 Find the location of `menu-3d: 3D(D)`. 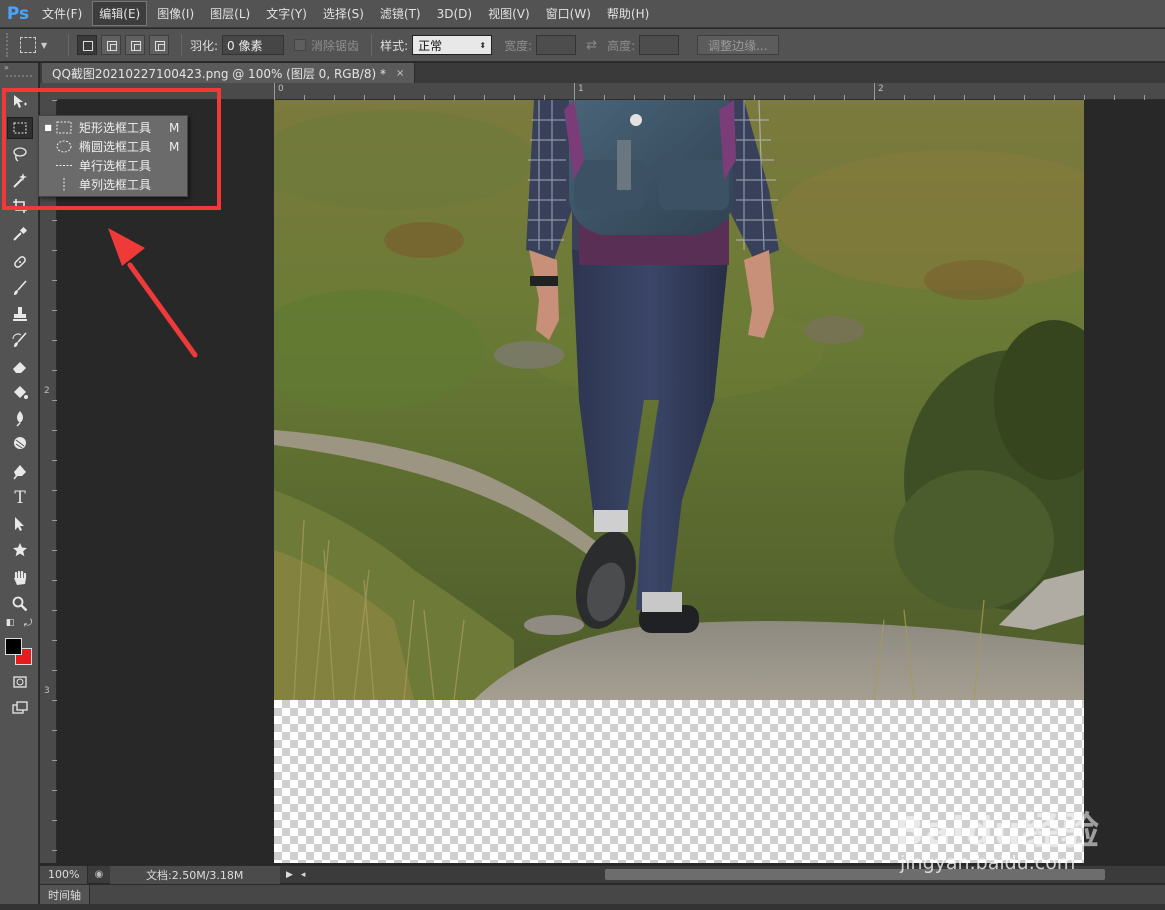

menu-3d: 3D(D) is located at coordinates (454, 14).